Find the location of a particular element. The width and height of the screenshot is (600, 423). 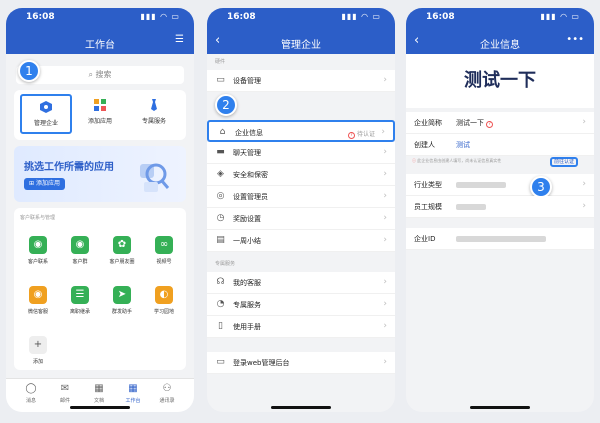

row-chat-manage: ▬ 聊天管理 › is located at coordinates (301, 153).